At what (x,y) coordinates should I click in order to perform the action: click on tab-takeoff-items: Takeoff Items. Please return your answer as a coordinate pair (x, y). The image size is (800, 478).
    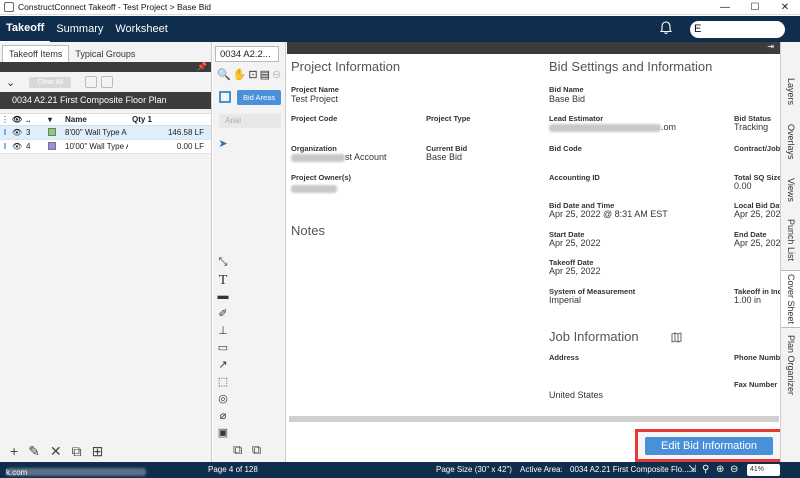
    Looking at the image, I should click on (36, 53).